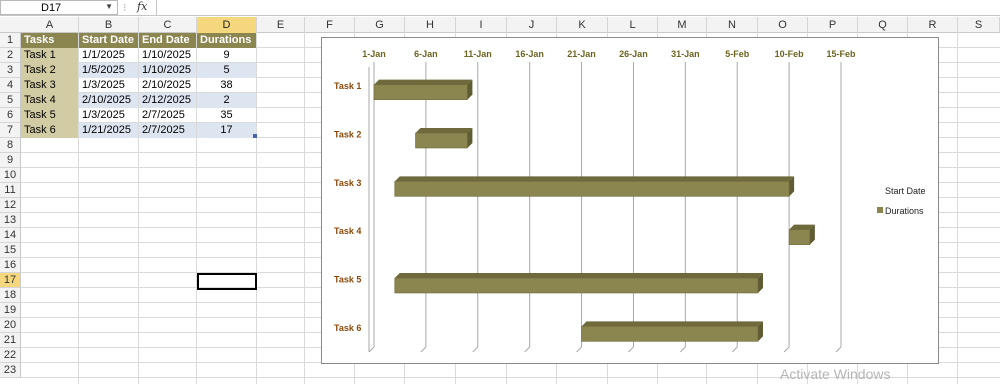  What do you see at coordinates (10, 280) in the screenshot?
I see `row-header-17: 17` at bounding box center [10, 280].